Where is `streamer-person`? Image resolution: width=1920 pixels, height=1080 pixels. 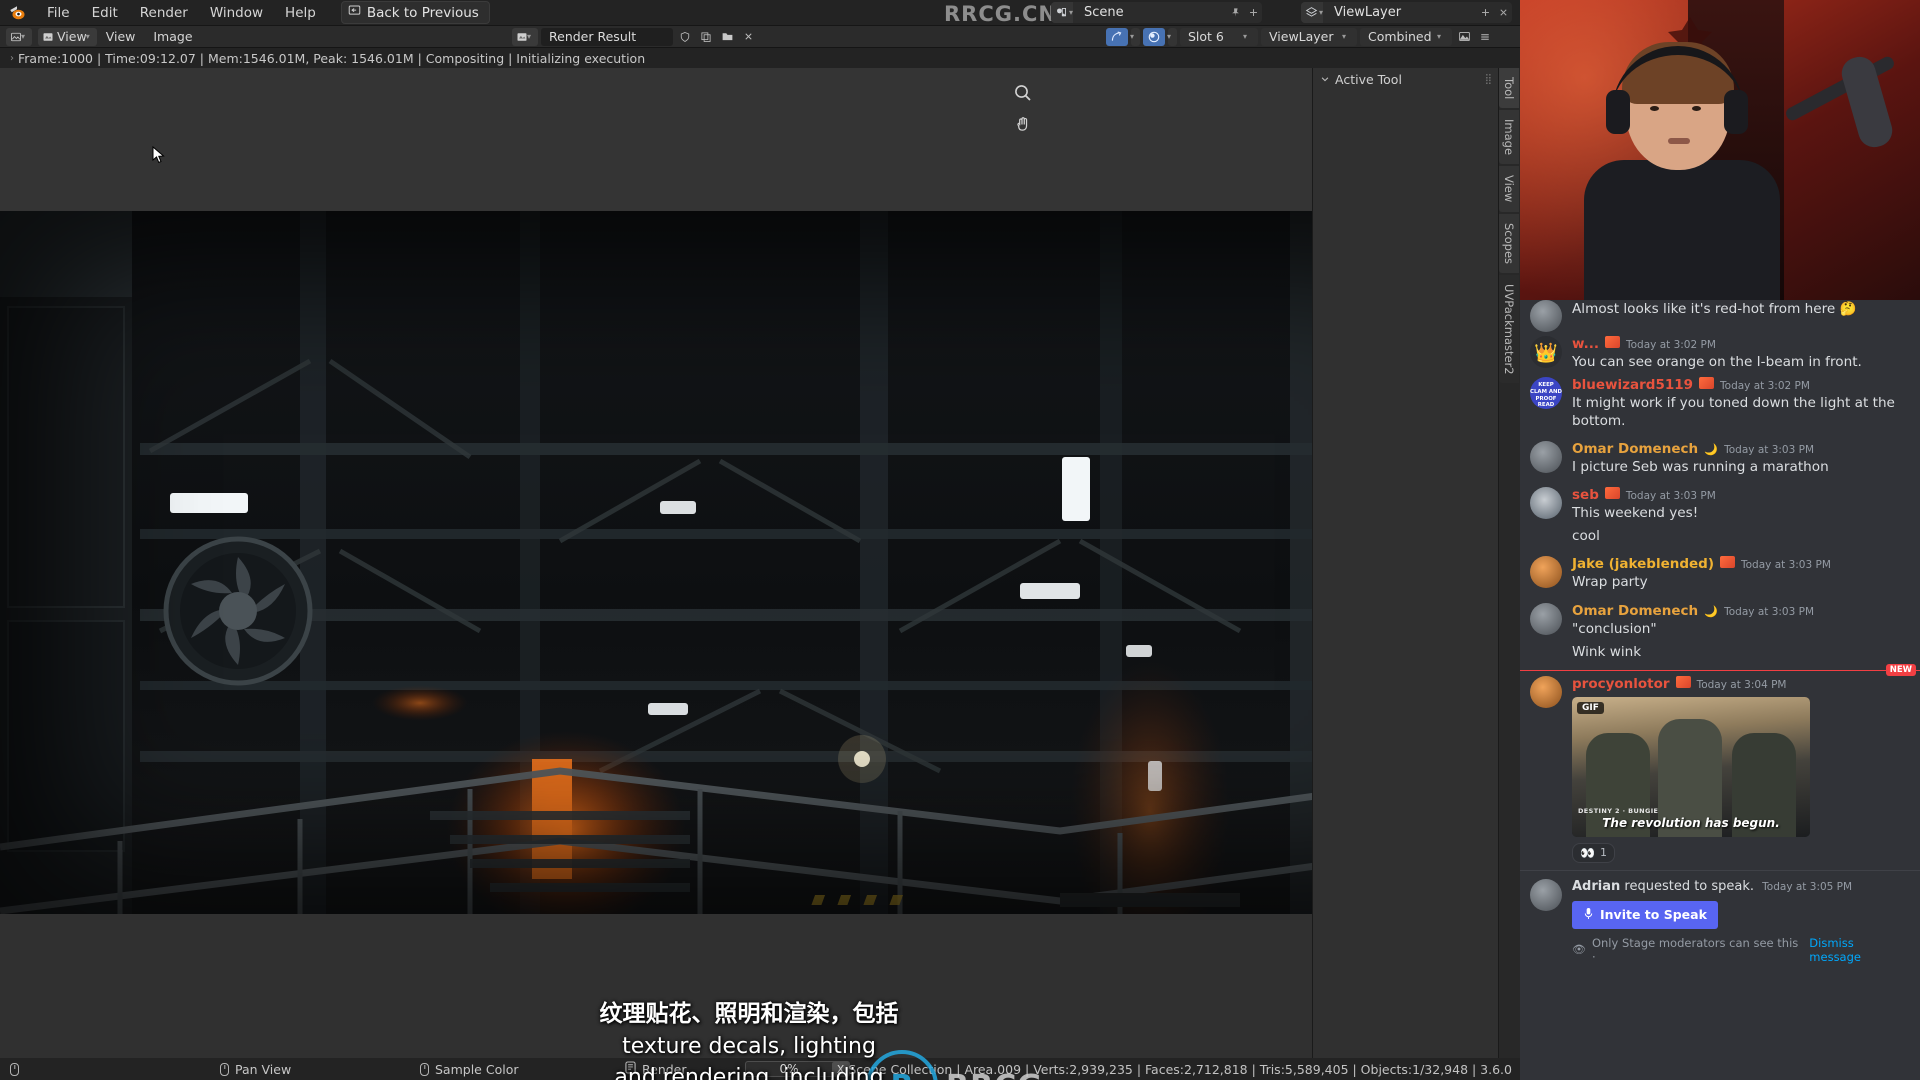
streamer-person is located at coordinates (1683, 171).